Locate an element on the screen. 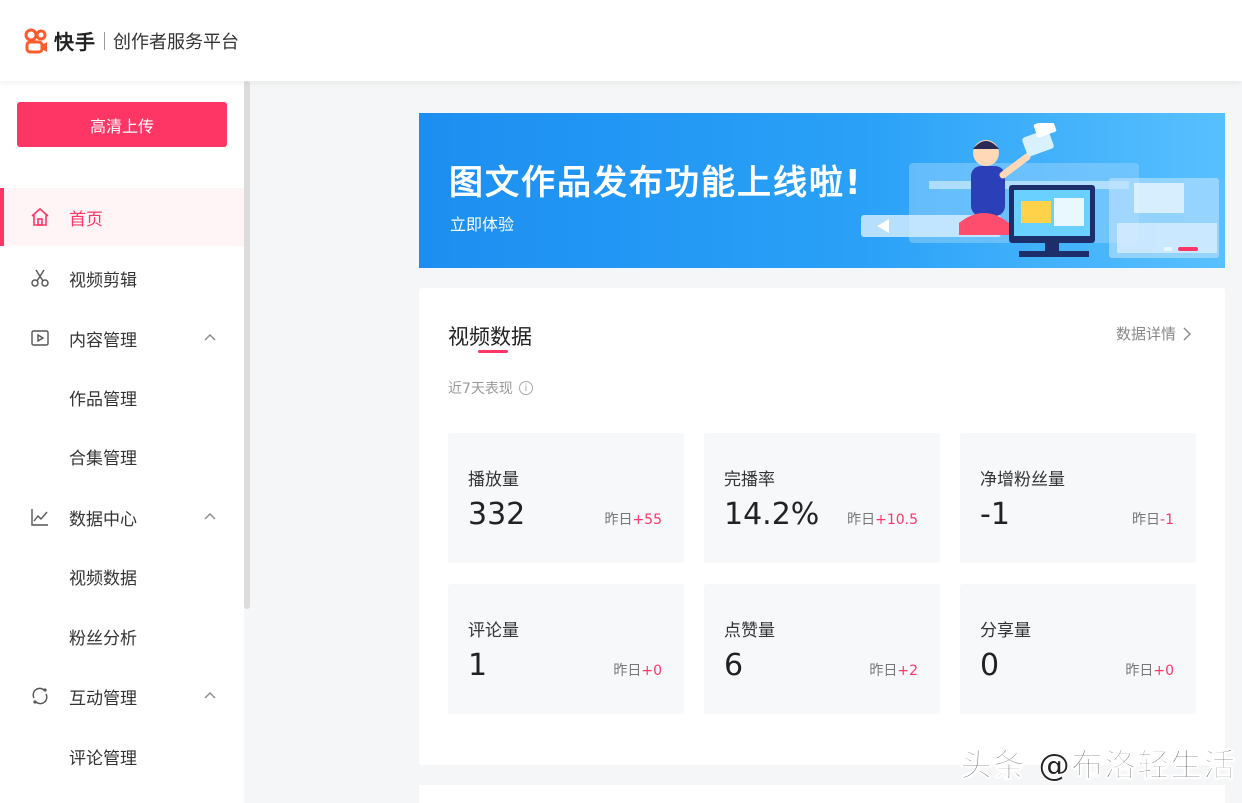  sidebar-item-label: 评论管理 is located at coordinates (103, 758).